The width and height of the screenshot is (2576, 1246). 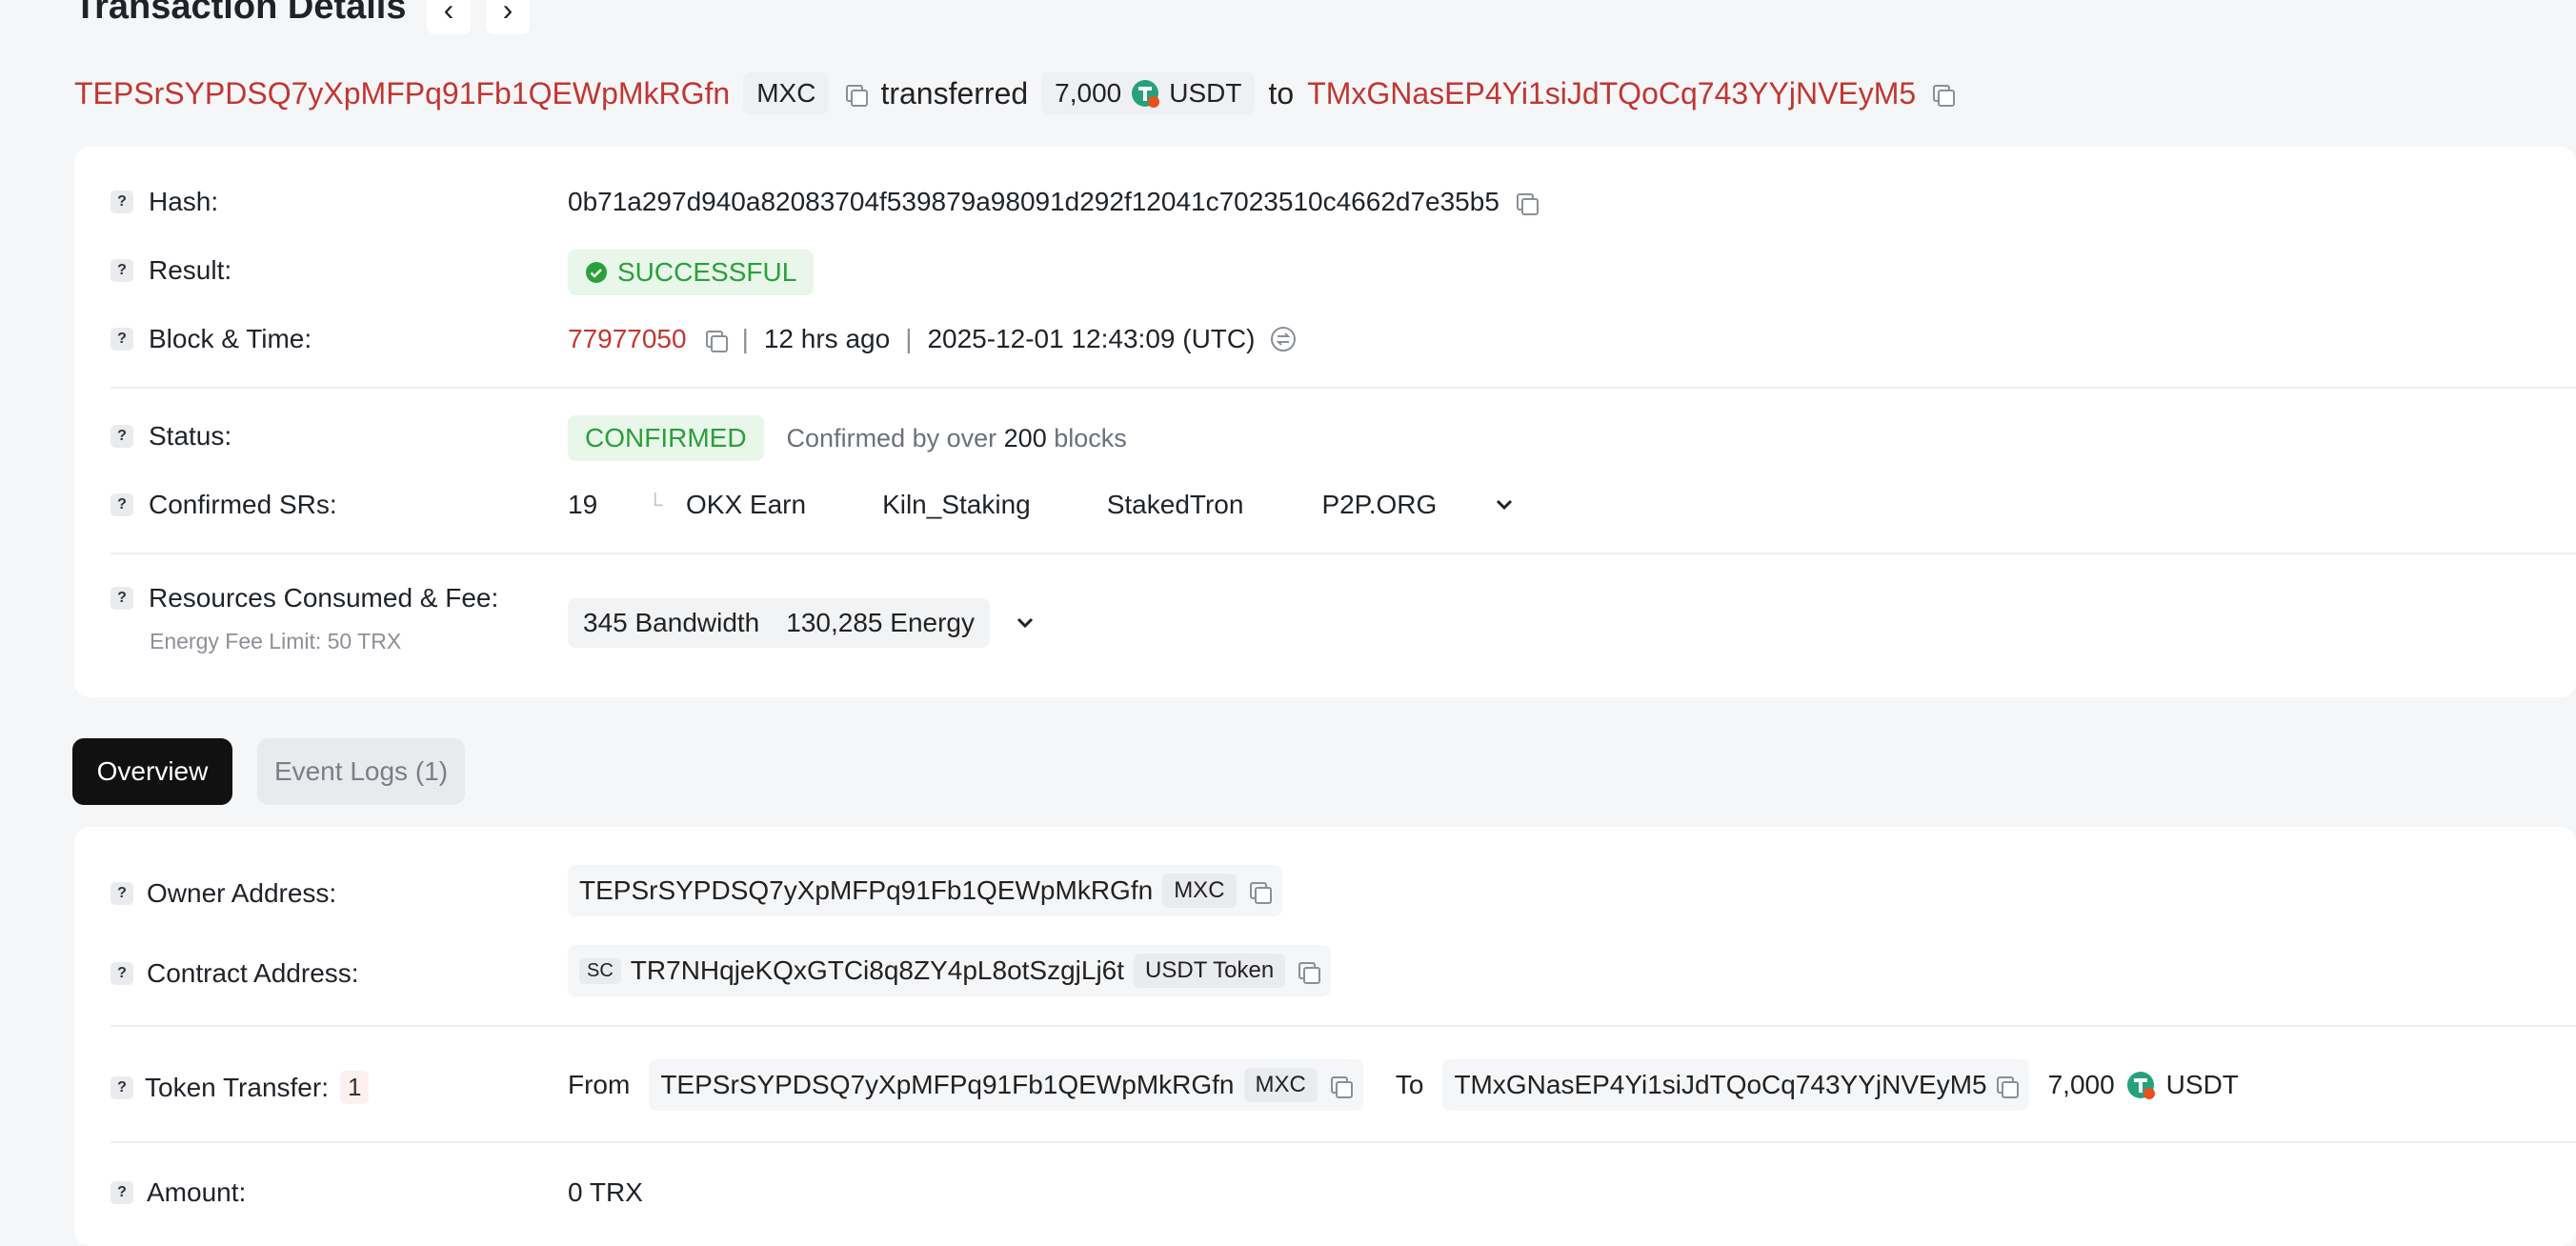 I want to click on energy-group: 130,285 Energy, so click(x=880, y=623).